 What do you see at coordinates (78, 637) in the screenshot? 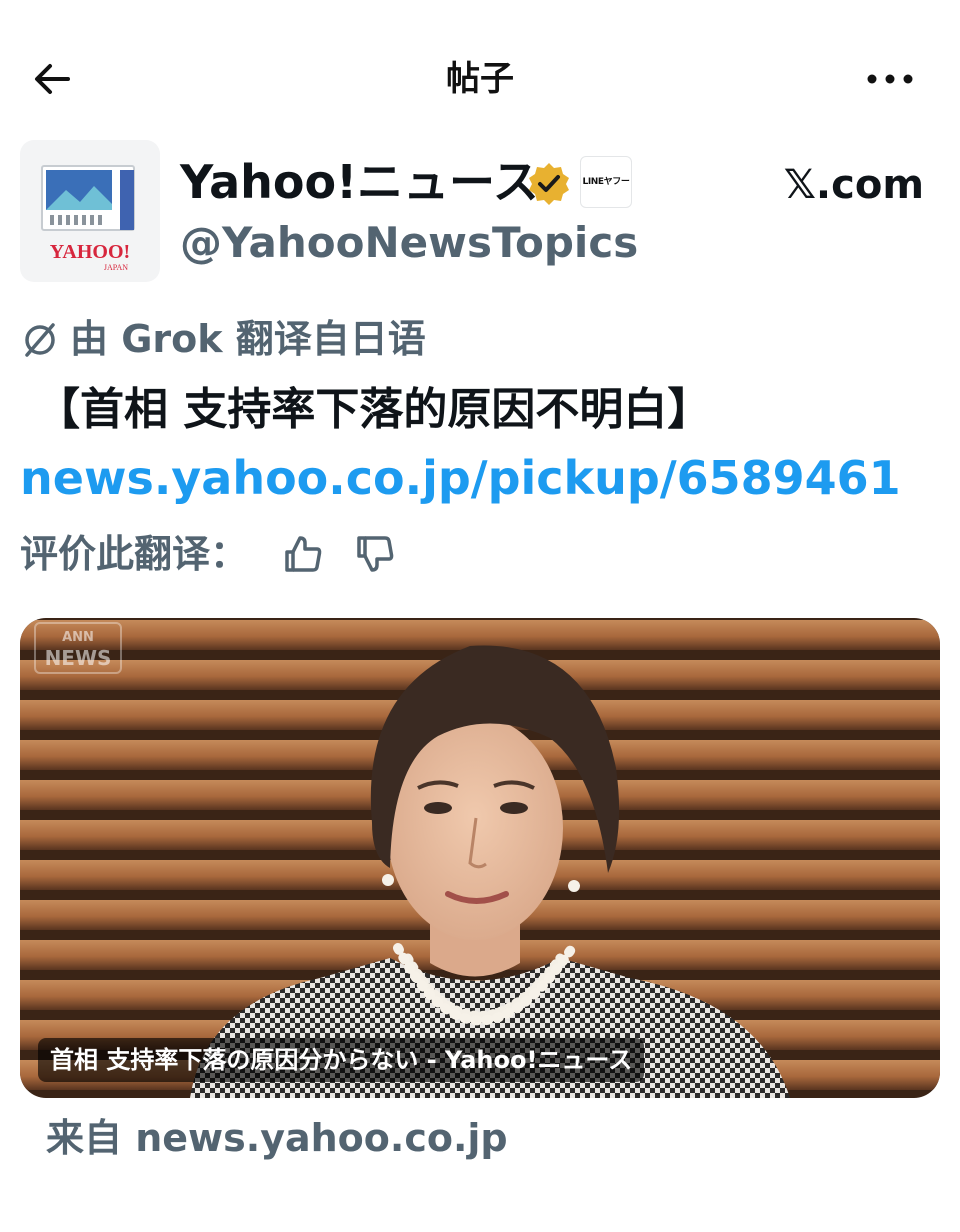
I see `watermark-top: ANN` at bounding box center [78, 637].